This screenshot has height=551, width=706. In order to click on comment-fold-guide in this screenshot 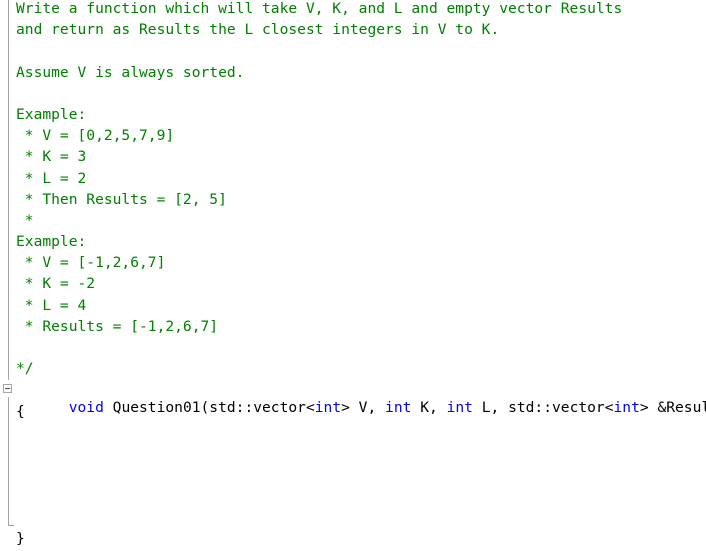, I will do `click(8, 190)`.